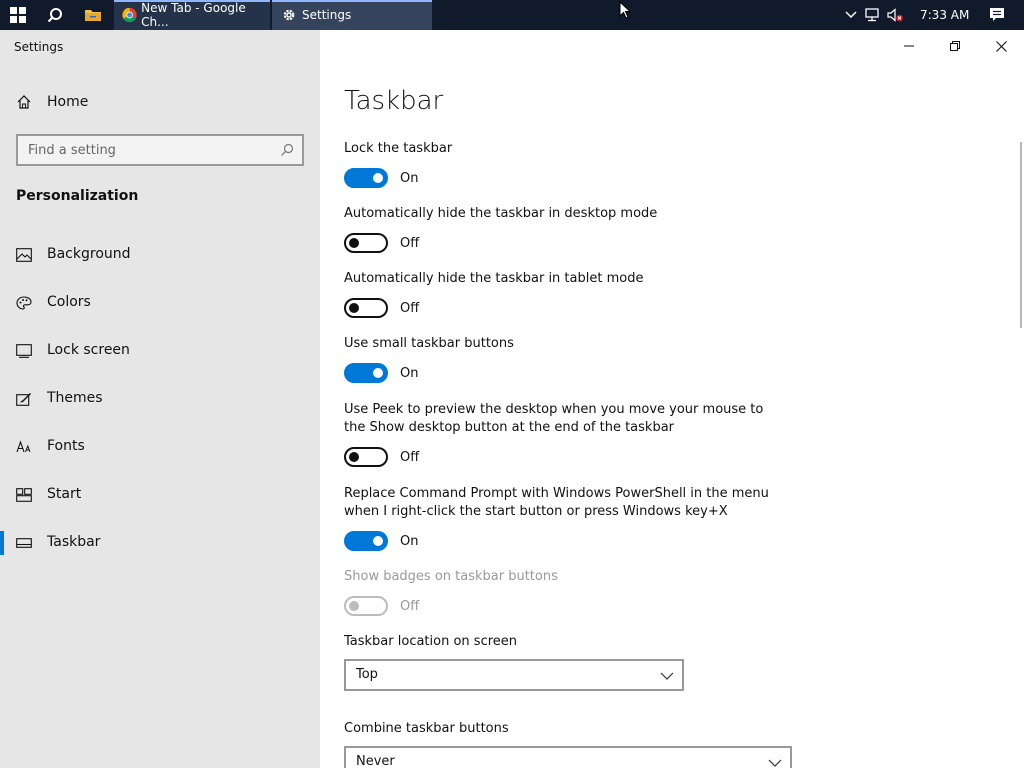 The height and width of the screenshot is (770, 1024). I want to click on lock-screen-icon, so click(24, 351).